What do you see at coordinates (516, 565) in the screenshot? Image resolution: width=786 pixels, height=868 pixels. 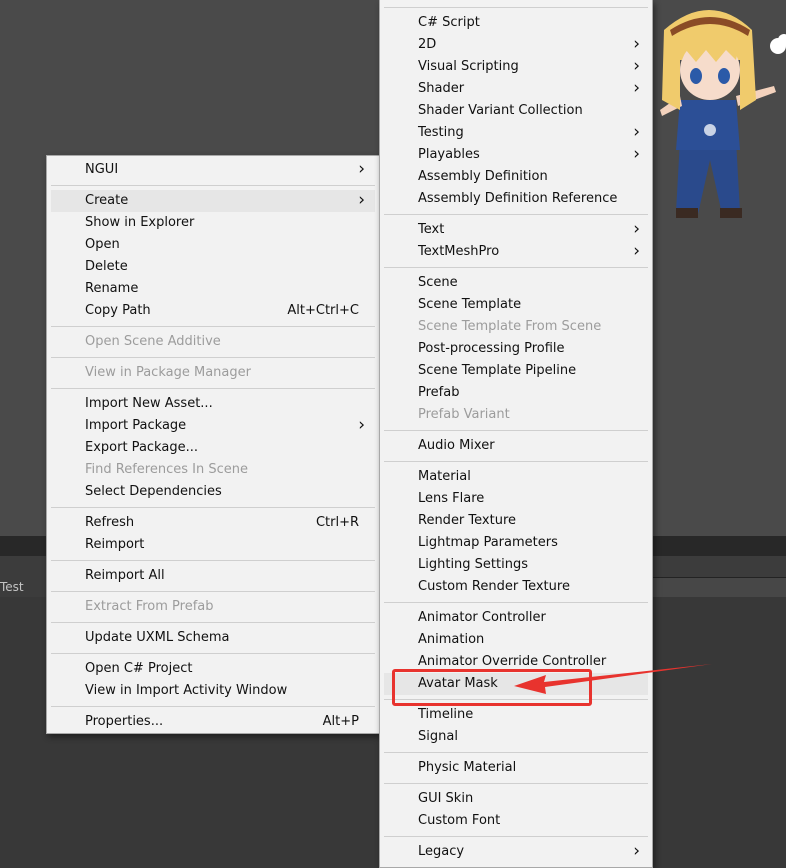 I see `menu-item-lighting-settings: Lighting Settings` at bounding box center [516, 565].